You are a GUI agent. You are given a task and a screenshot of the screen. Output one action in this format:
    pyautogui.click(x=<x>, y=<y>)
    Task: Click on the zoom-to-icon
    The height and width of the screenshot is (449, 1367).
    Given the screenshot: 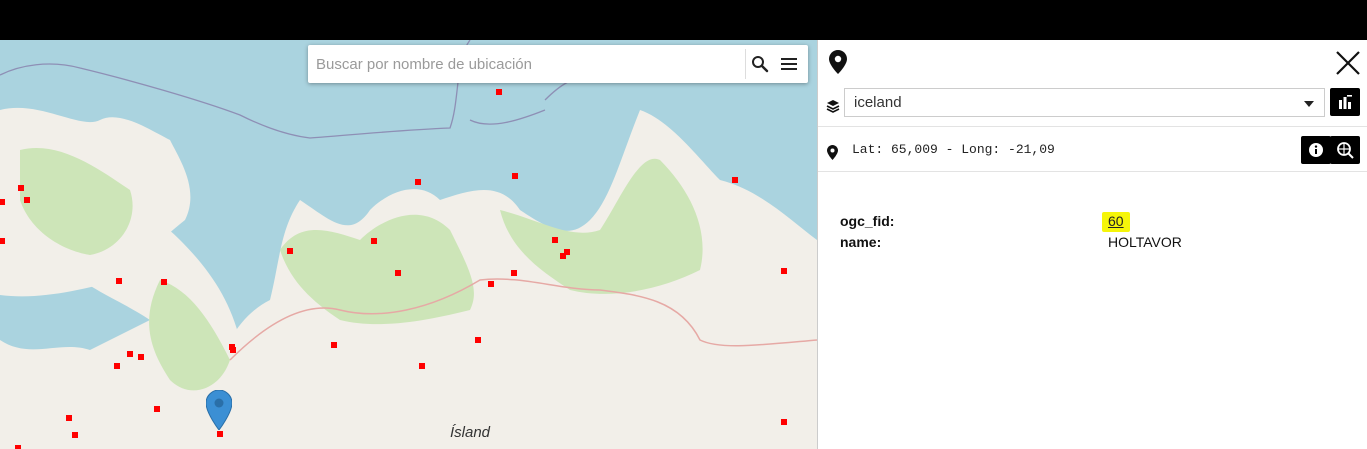 What is the action you would take?
    pyautogui.click(x=1345, y=150)
    